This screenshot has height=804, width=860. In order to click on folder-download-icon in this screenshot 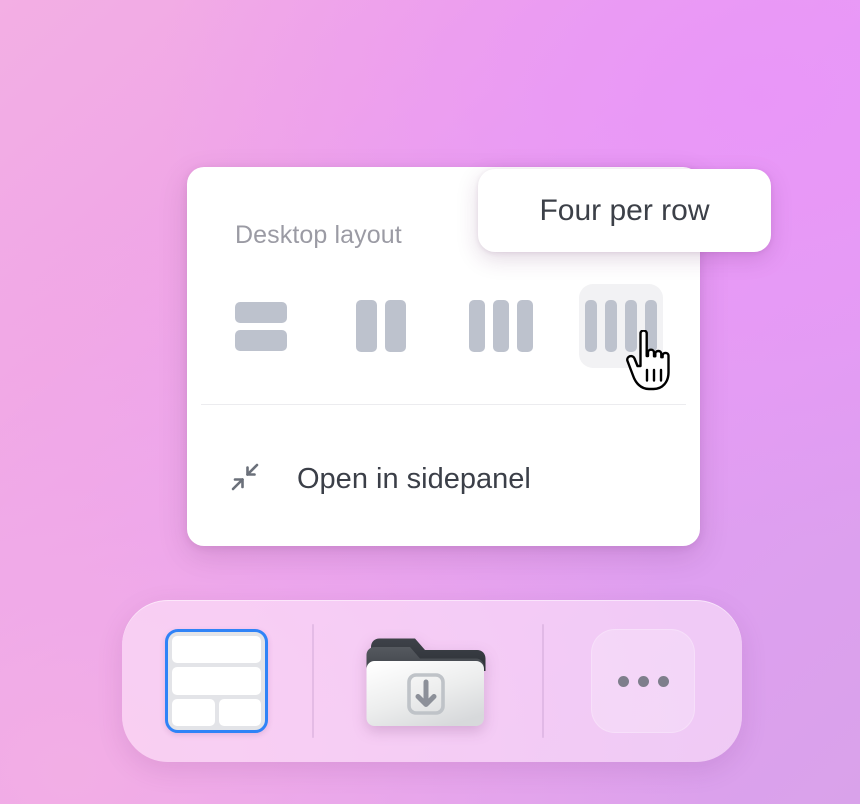, I will do `click(426, 682)`.